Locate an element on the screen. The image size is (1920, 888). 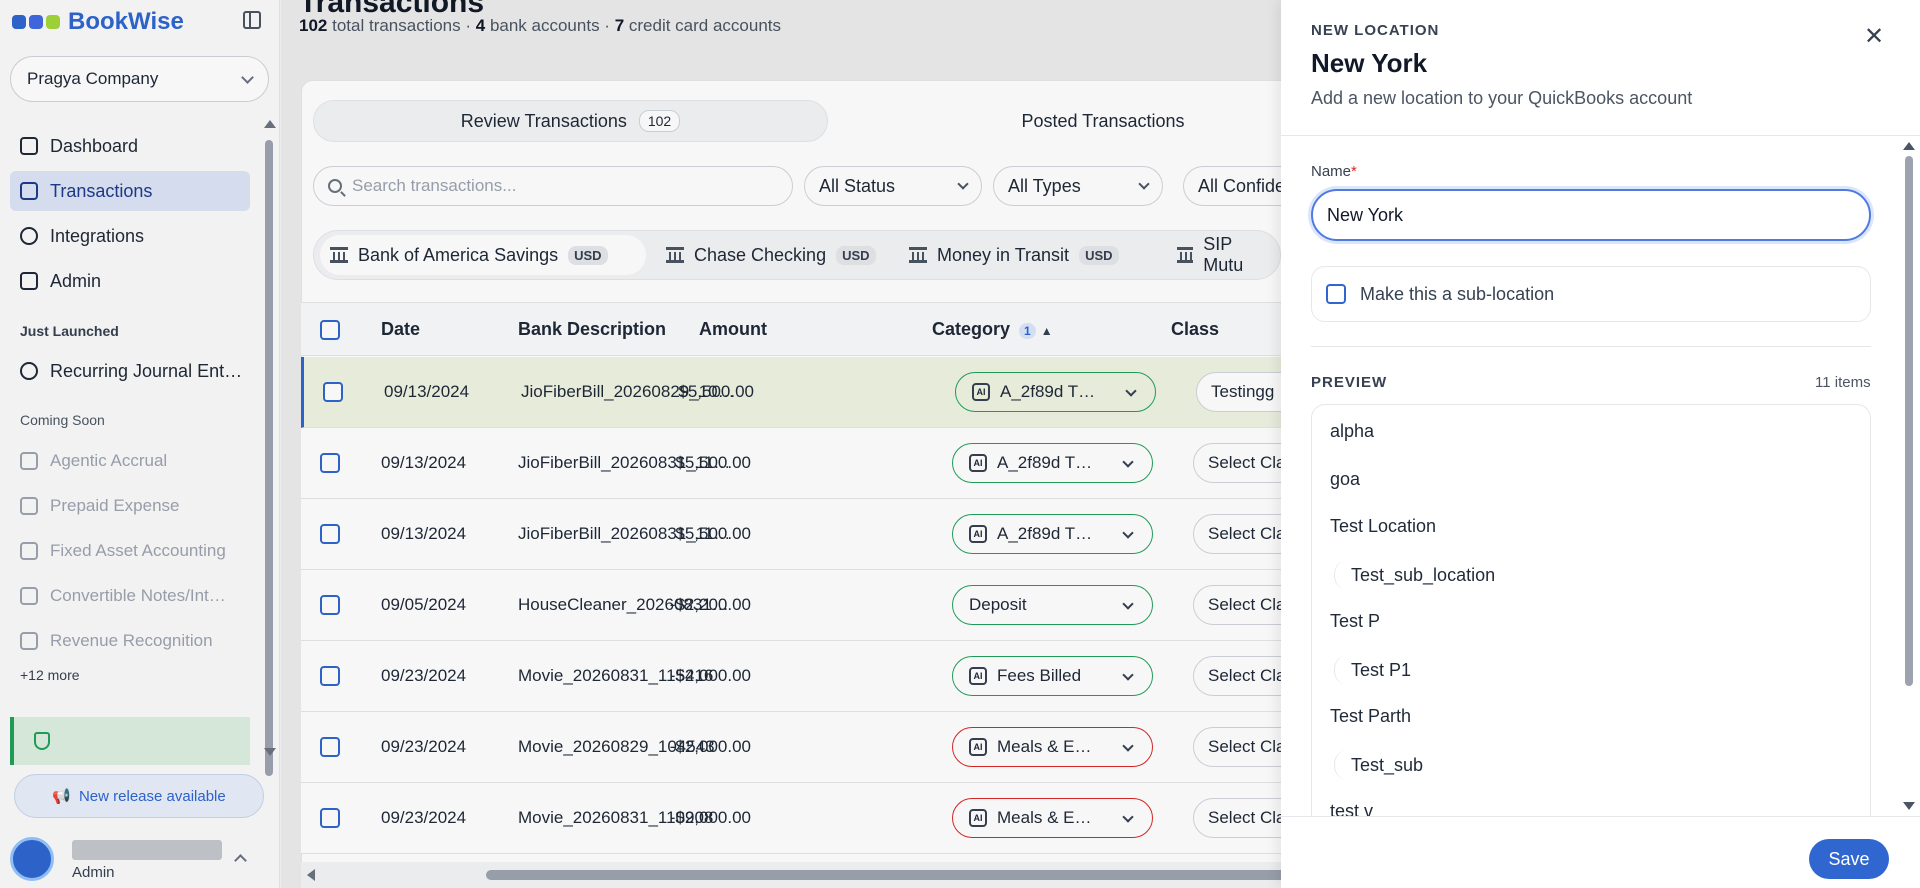
preview-location: Test P is located at coordinates (1355, 621).